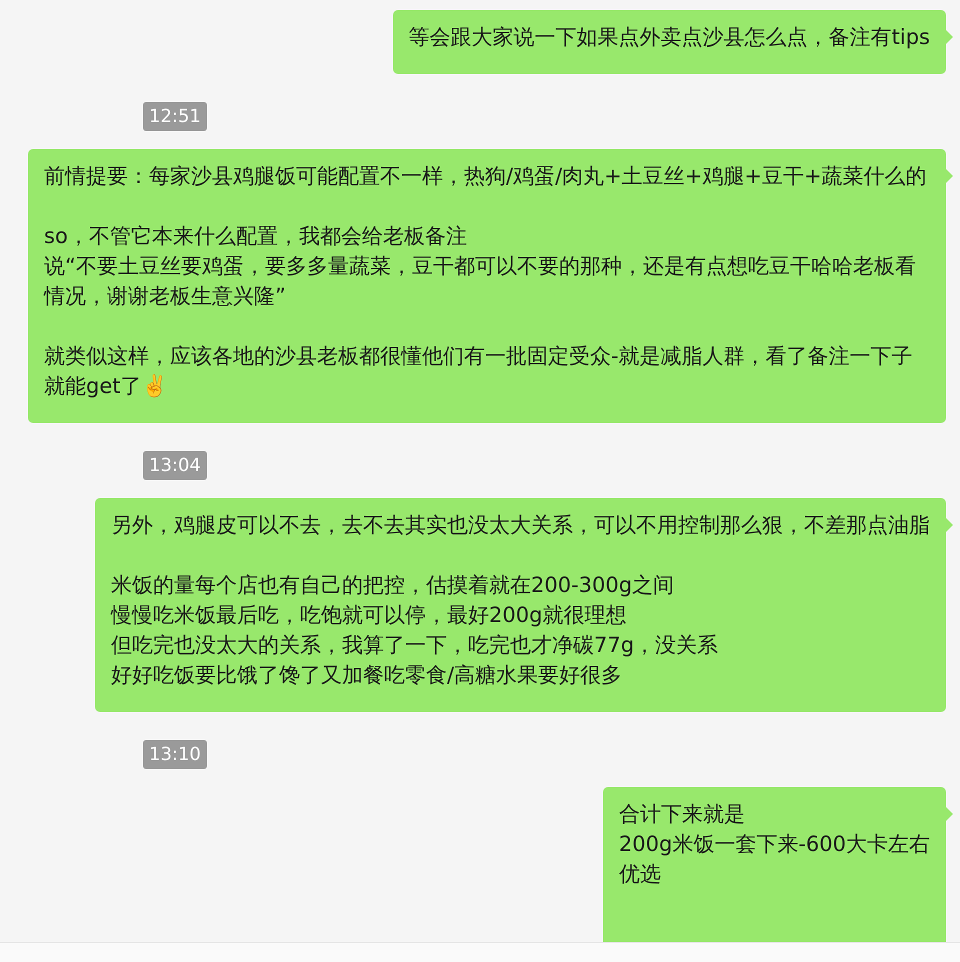 This screenshot has height=962, width=960. I want to click on message-text: 等会跟大家说一下如果点外卖点沙县怎么点，备注有tips, so click(669, 37).